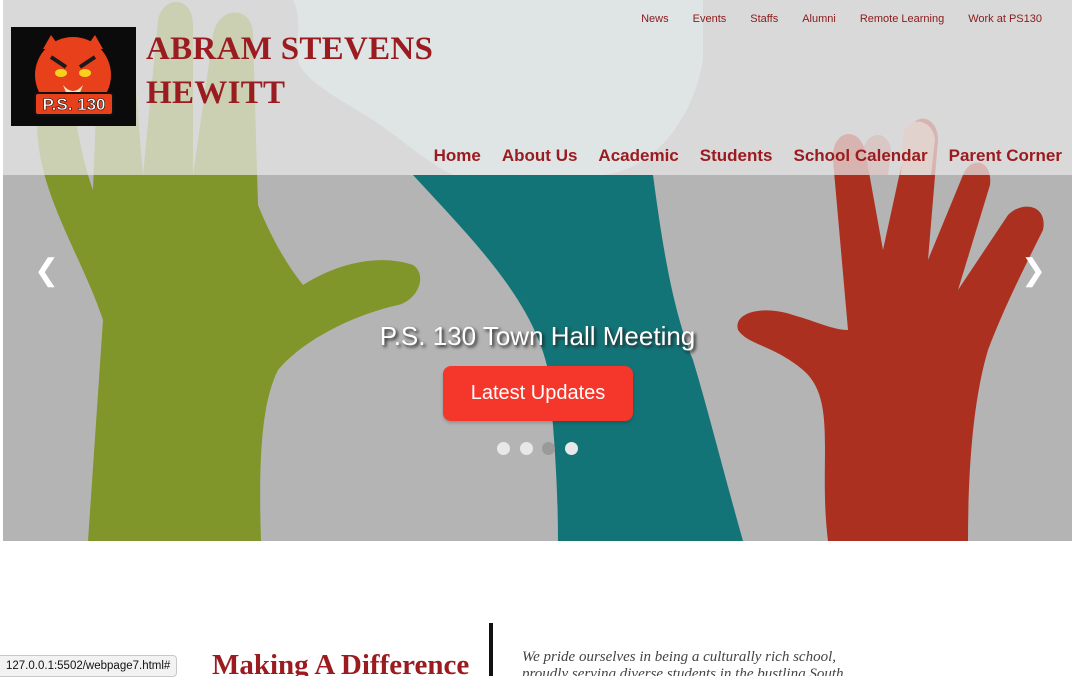 Image resolution: width=1075 pixels, height=677 pixels. Describe the element at coordinates (902, 19) in the screenshot. I see `nav-link-remote-learning: Remote Learning` at that location.